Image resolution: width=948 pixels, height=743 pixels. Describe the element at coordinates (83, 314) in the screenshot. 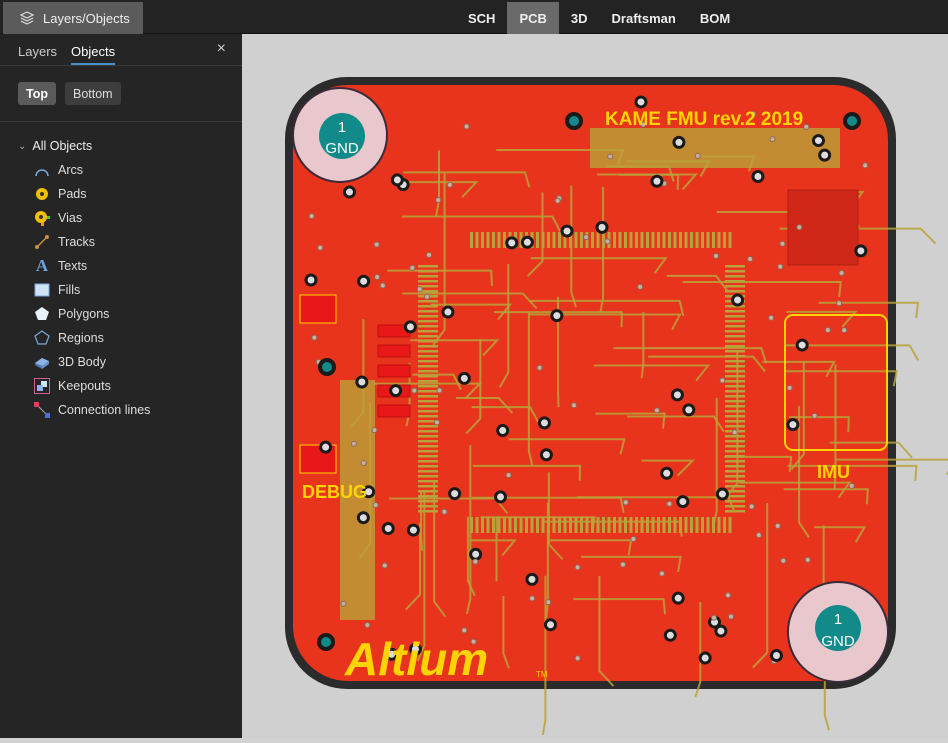

I see `tree-item-label: Polygons` at that location.